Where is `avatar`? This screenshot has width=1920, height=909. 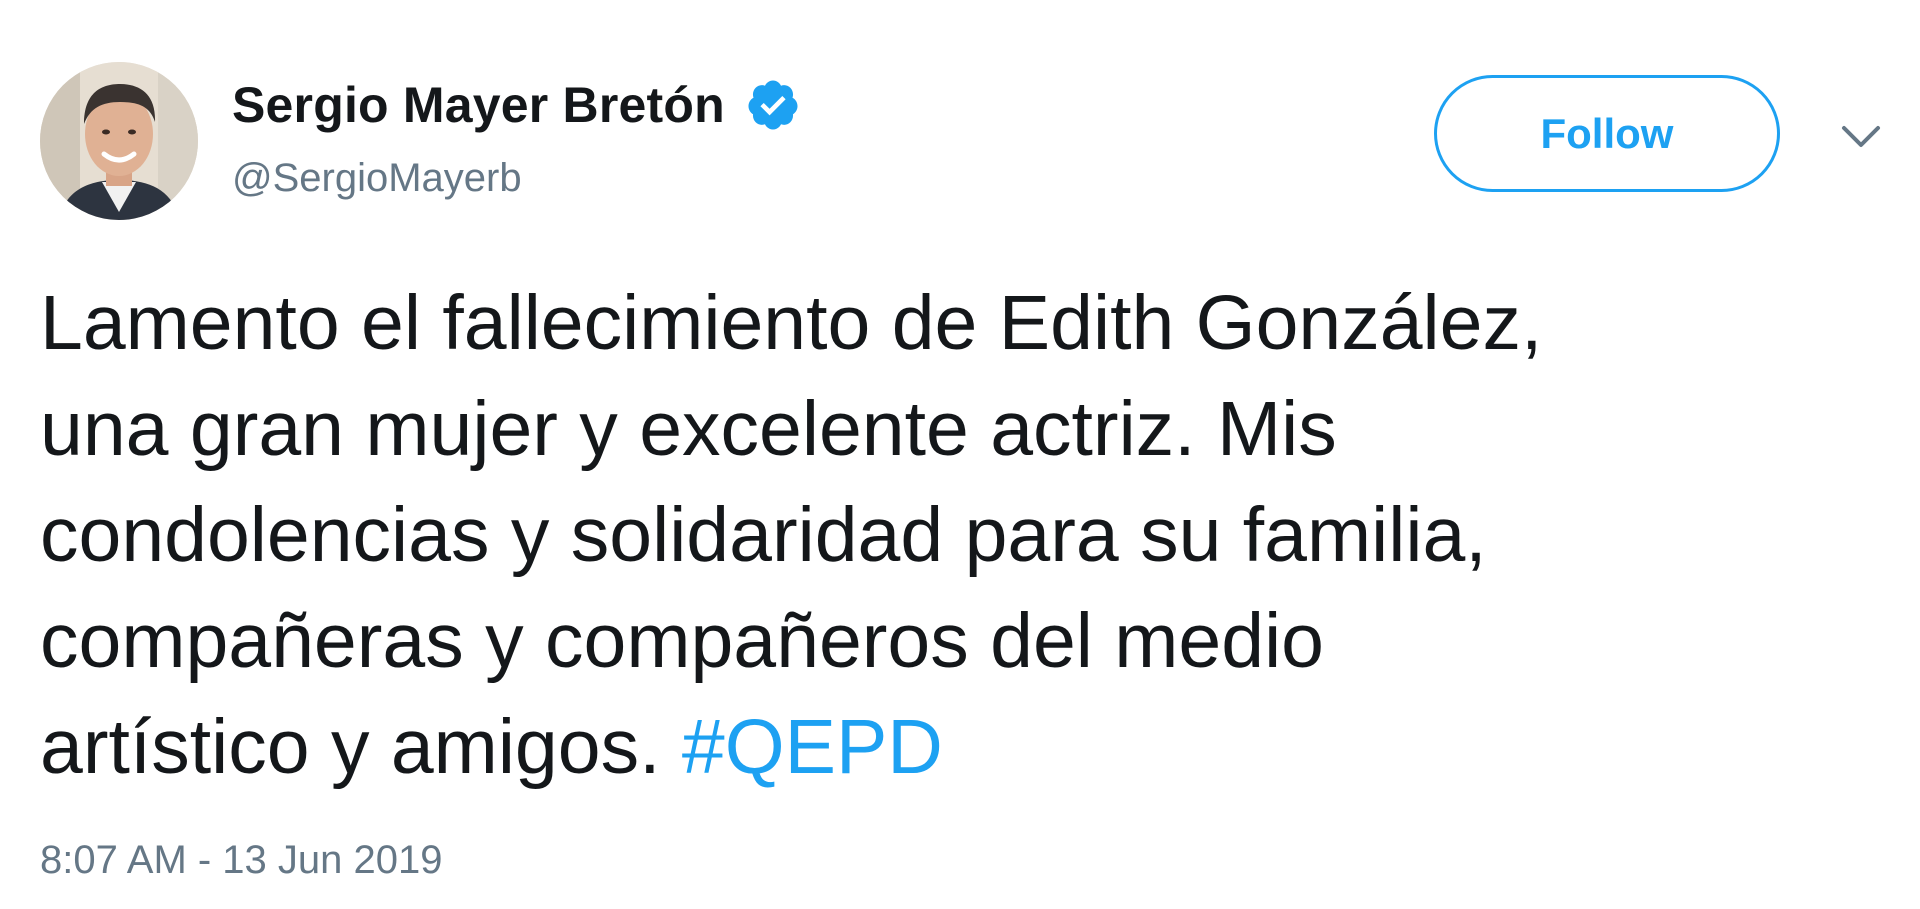 avatar is located at coordinates (119, 141).